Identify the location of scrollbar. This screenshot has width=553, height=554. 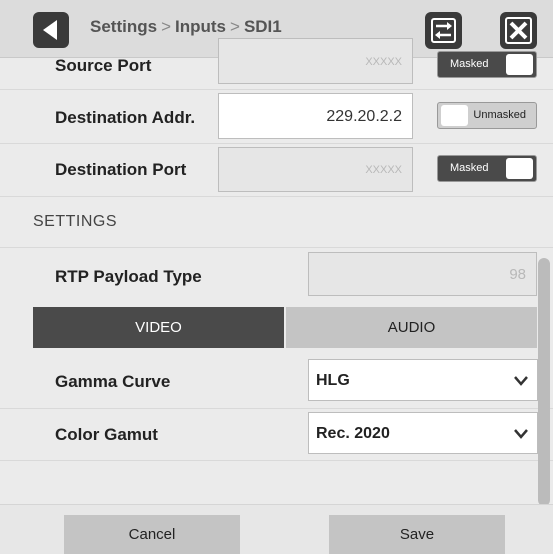
(544, 382).